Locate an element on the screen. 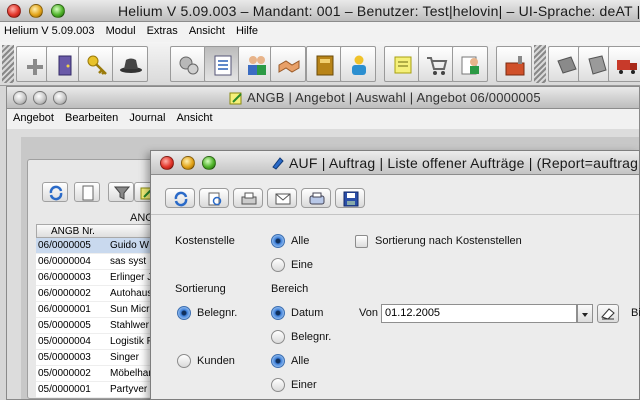 This screenshot has width=640, height=400. auf-zoom-button is located at coordinates (209, 163).